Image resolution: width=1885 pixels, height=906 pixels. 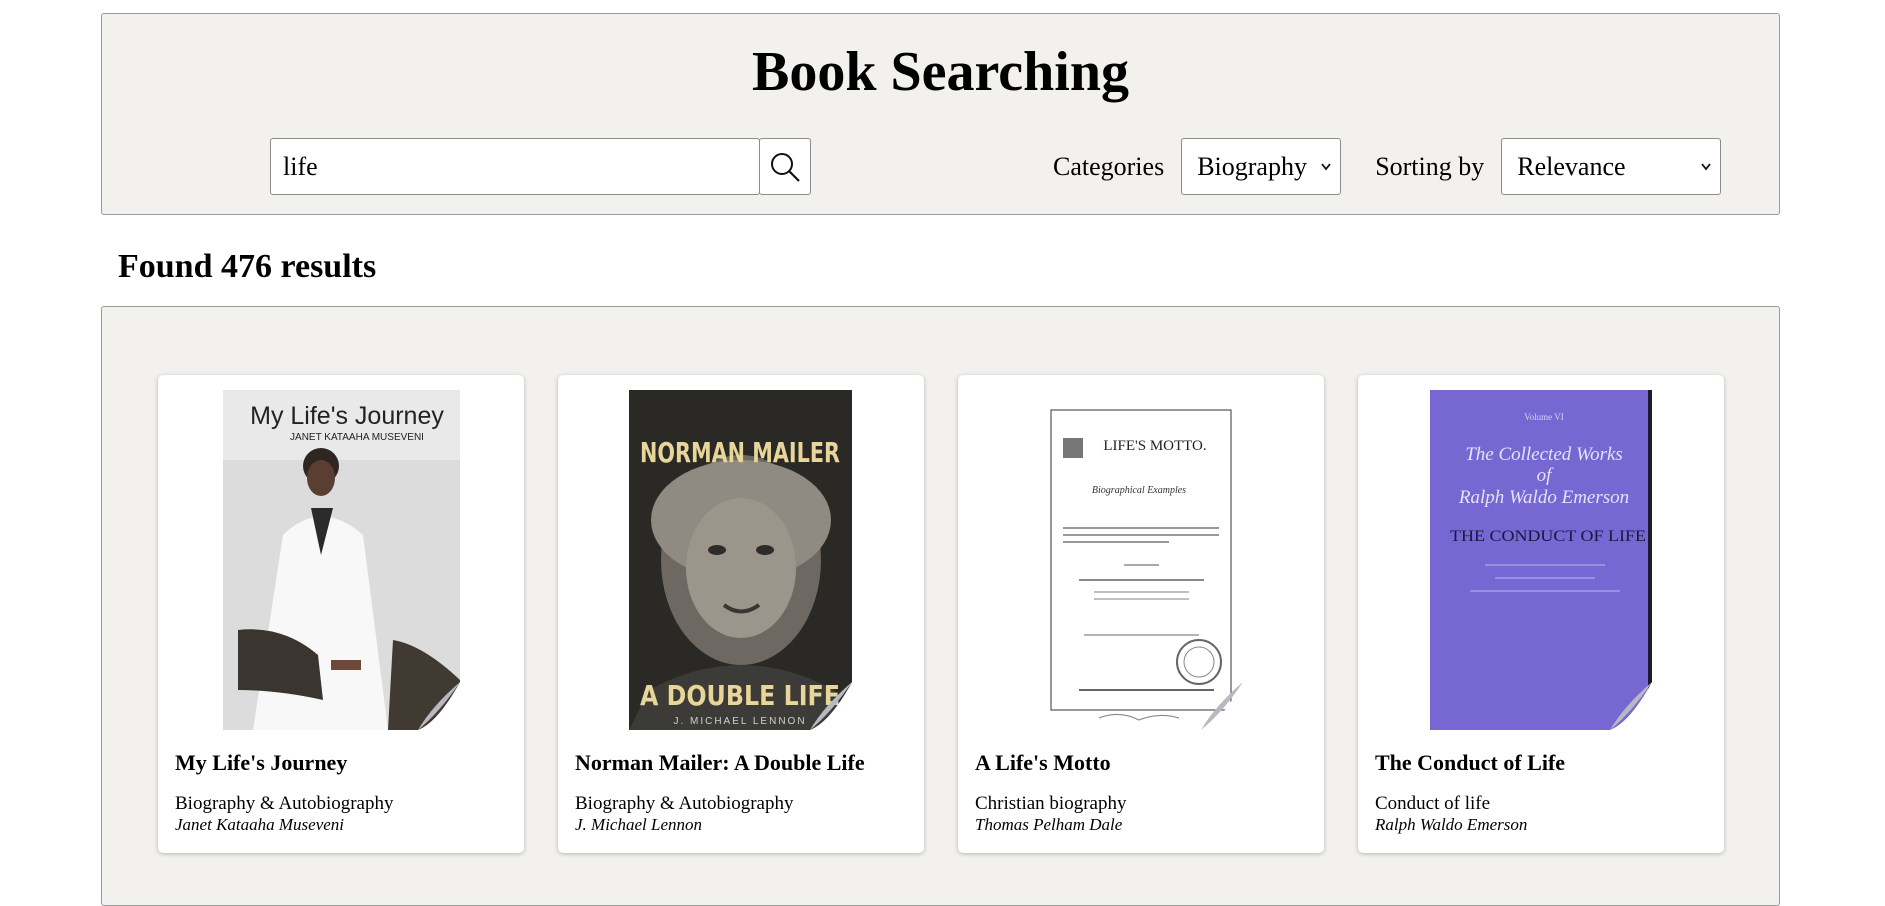 What do you see at coordinates (1139, 490) in the screenshot?
I see `cover-subtitle-text: Biographical Examples` at bounding box center [1139, 490].